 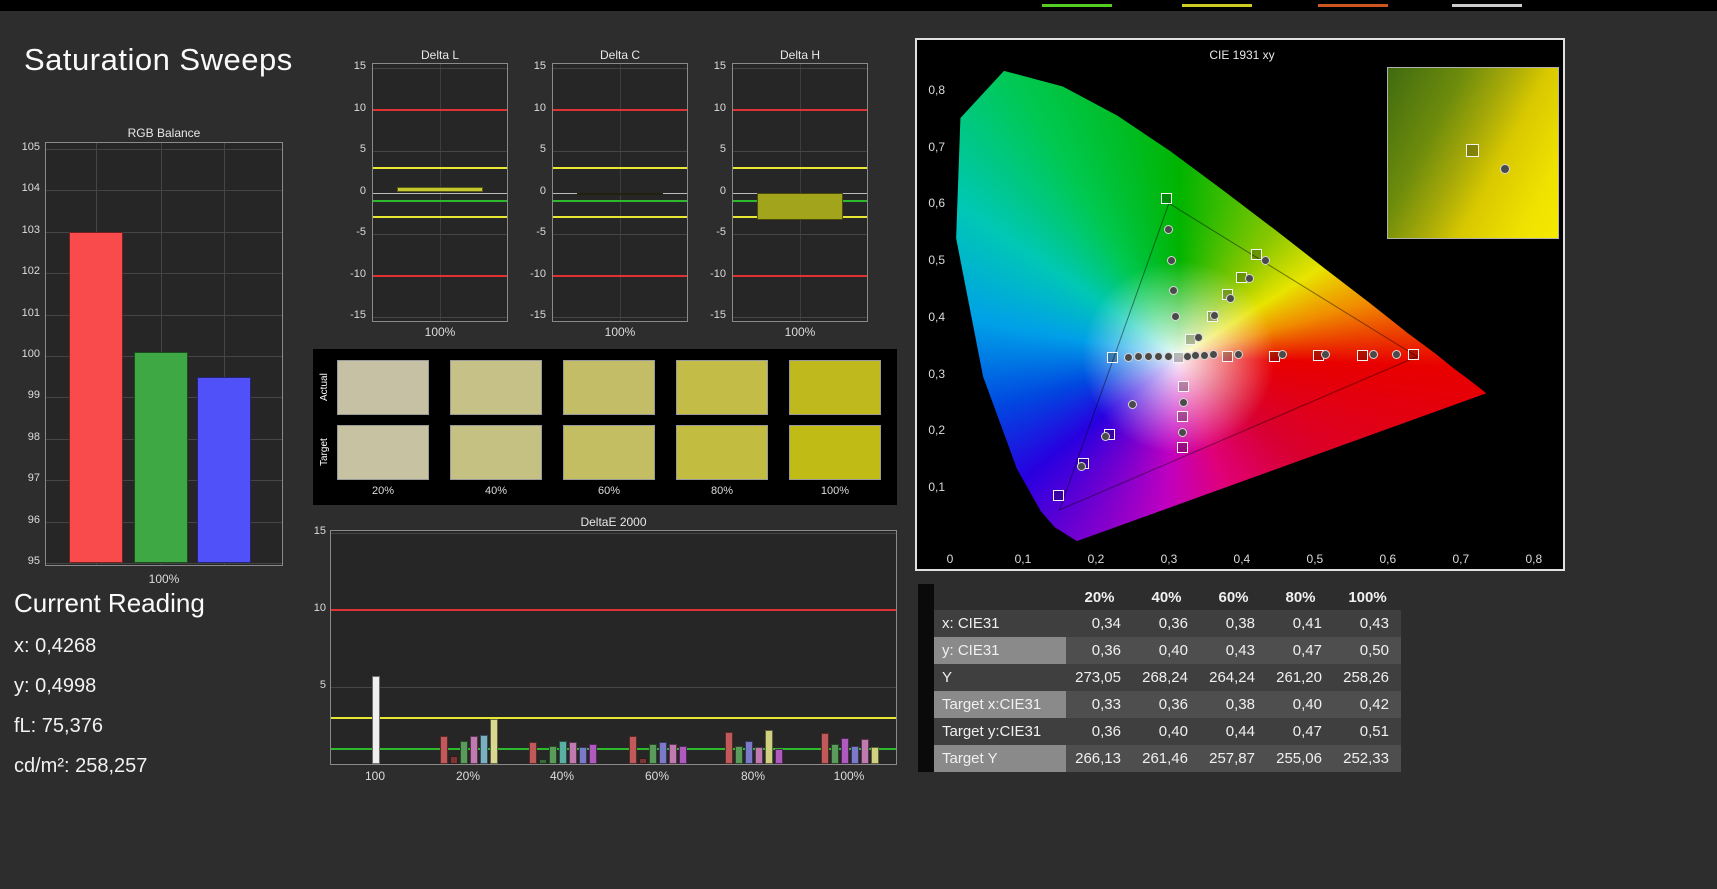 I want to click on table-black-cell, so click(x=926, y=704).